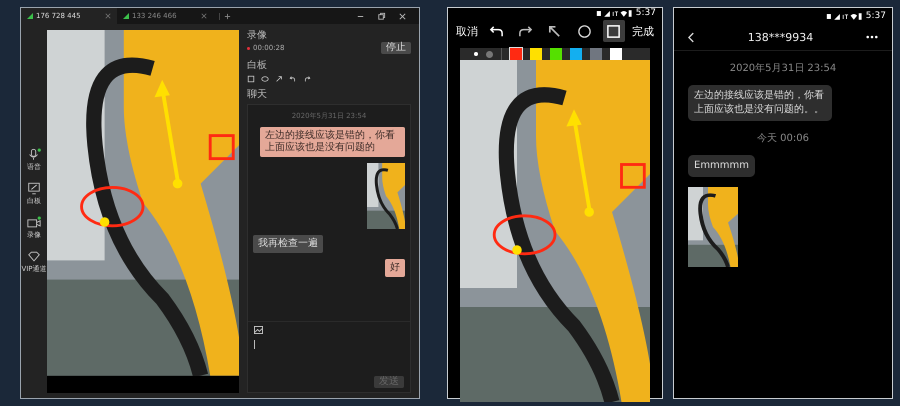  I want to click on message-bubble: Emmmmm, so click(722, 166).